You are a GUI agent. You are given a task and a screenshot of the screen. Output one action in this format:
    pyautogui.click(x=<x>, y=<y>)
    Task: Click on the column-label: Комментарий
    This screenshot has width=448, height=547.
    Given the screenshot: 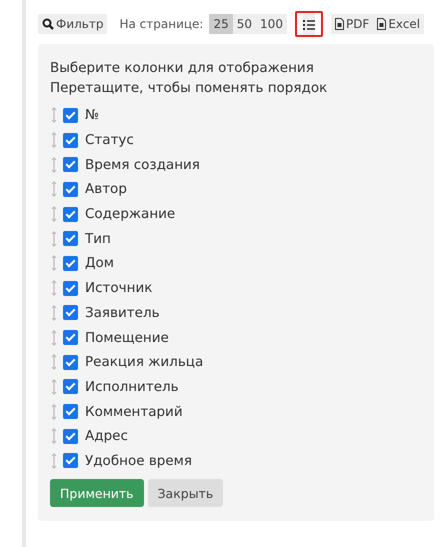 What is the action you would take?
    pyautogui.click(x=134, y=412)
    